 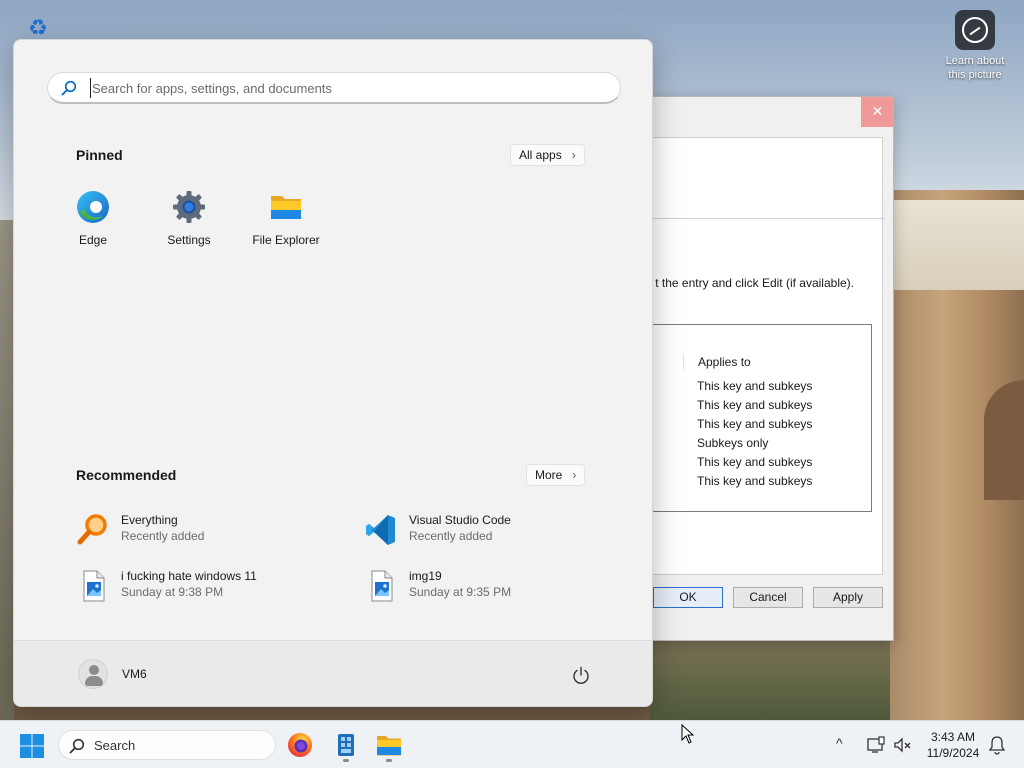 I want to click on pinned-app-label: Settings, so click(x=189, y=240).